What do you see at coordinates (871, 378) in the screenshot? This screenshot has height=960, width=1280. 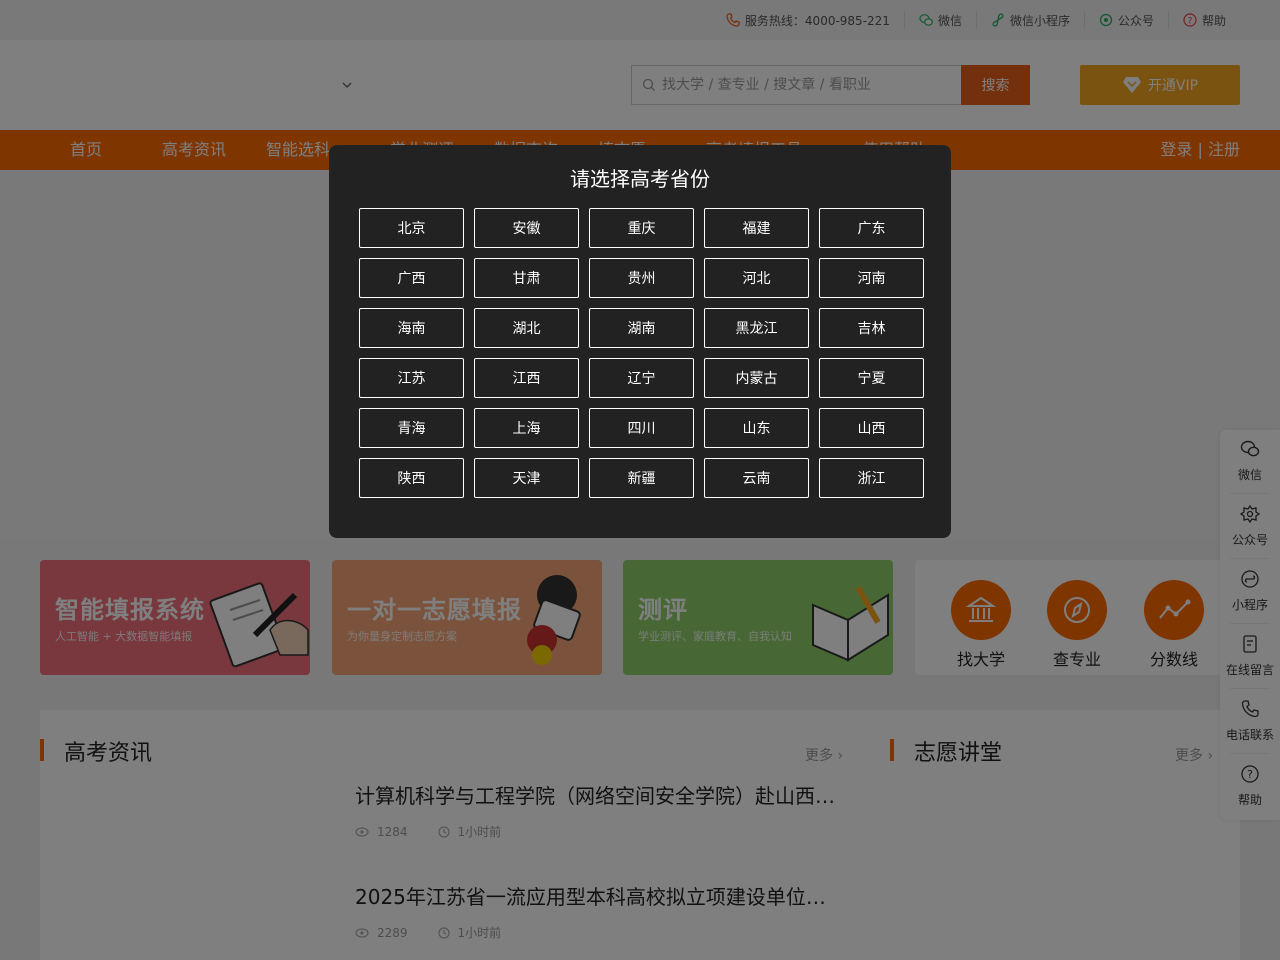 I see `province-button: 宁夏` at bounding box center [871, 378].